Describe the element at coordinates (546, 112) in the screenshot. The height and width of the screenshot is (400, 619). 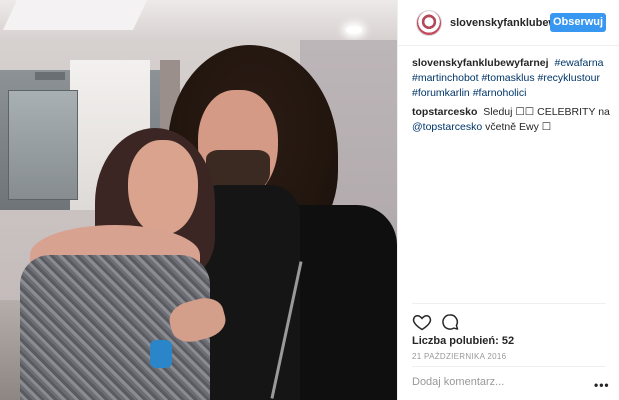
I see `comment-text: Sleduj ☐☐ CELEBRITY na` at that location.